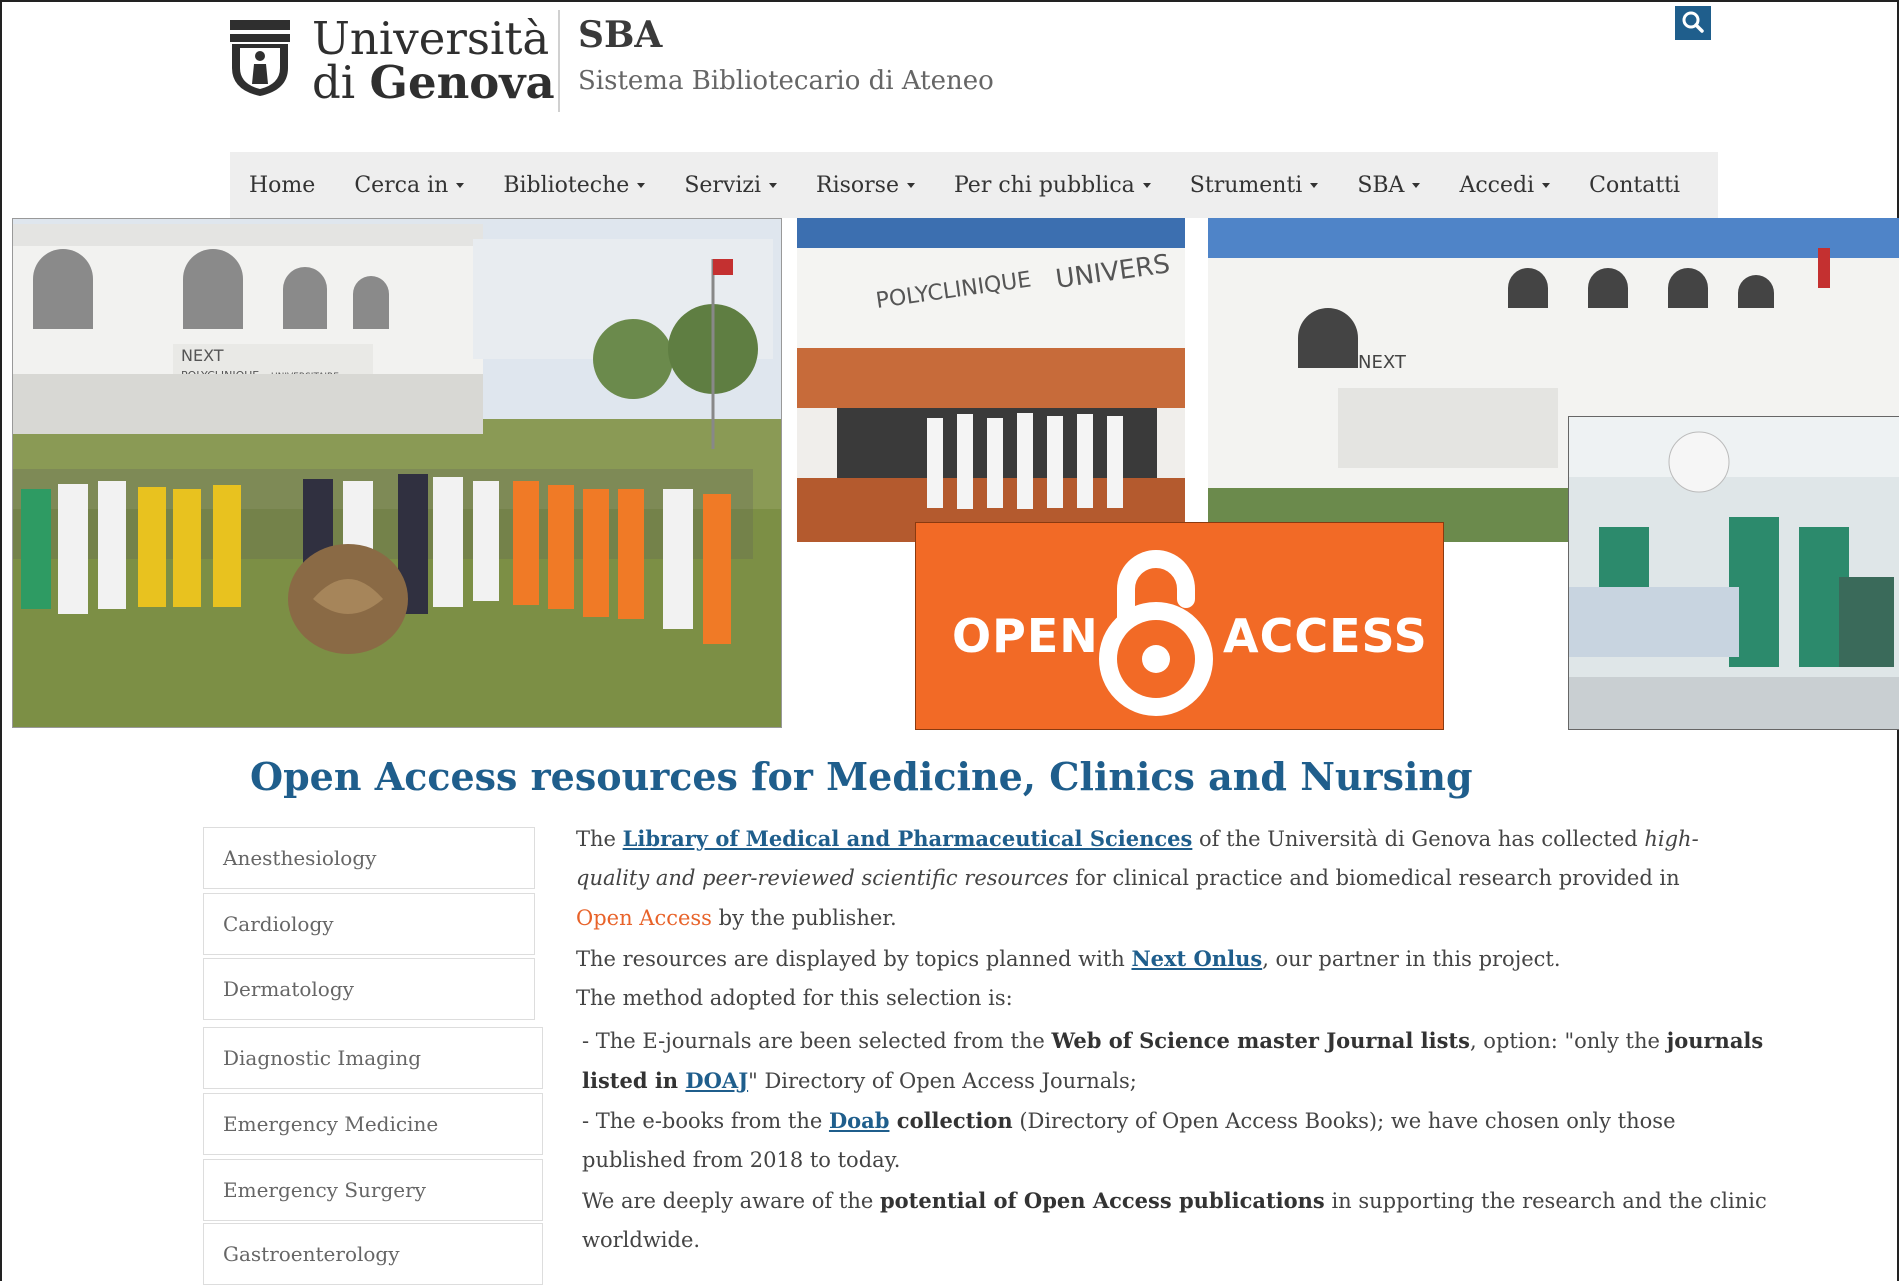 Image resolution: width=1899 pixels, height=1285 pixels. What do you see at coordinates (786, 81) in the screenshot?
I see `site-subtitle: Sistema Bibliotecario di Ateneo` at bounding box center [786, 81].